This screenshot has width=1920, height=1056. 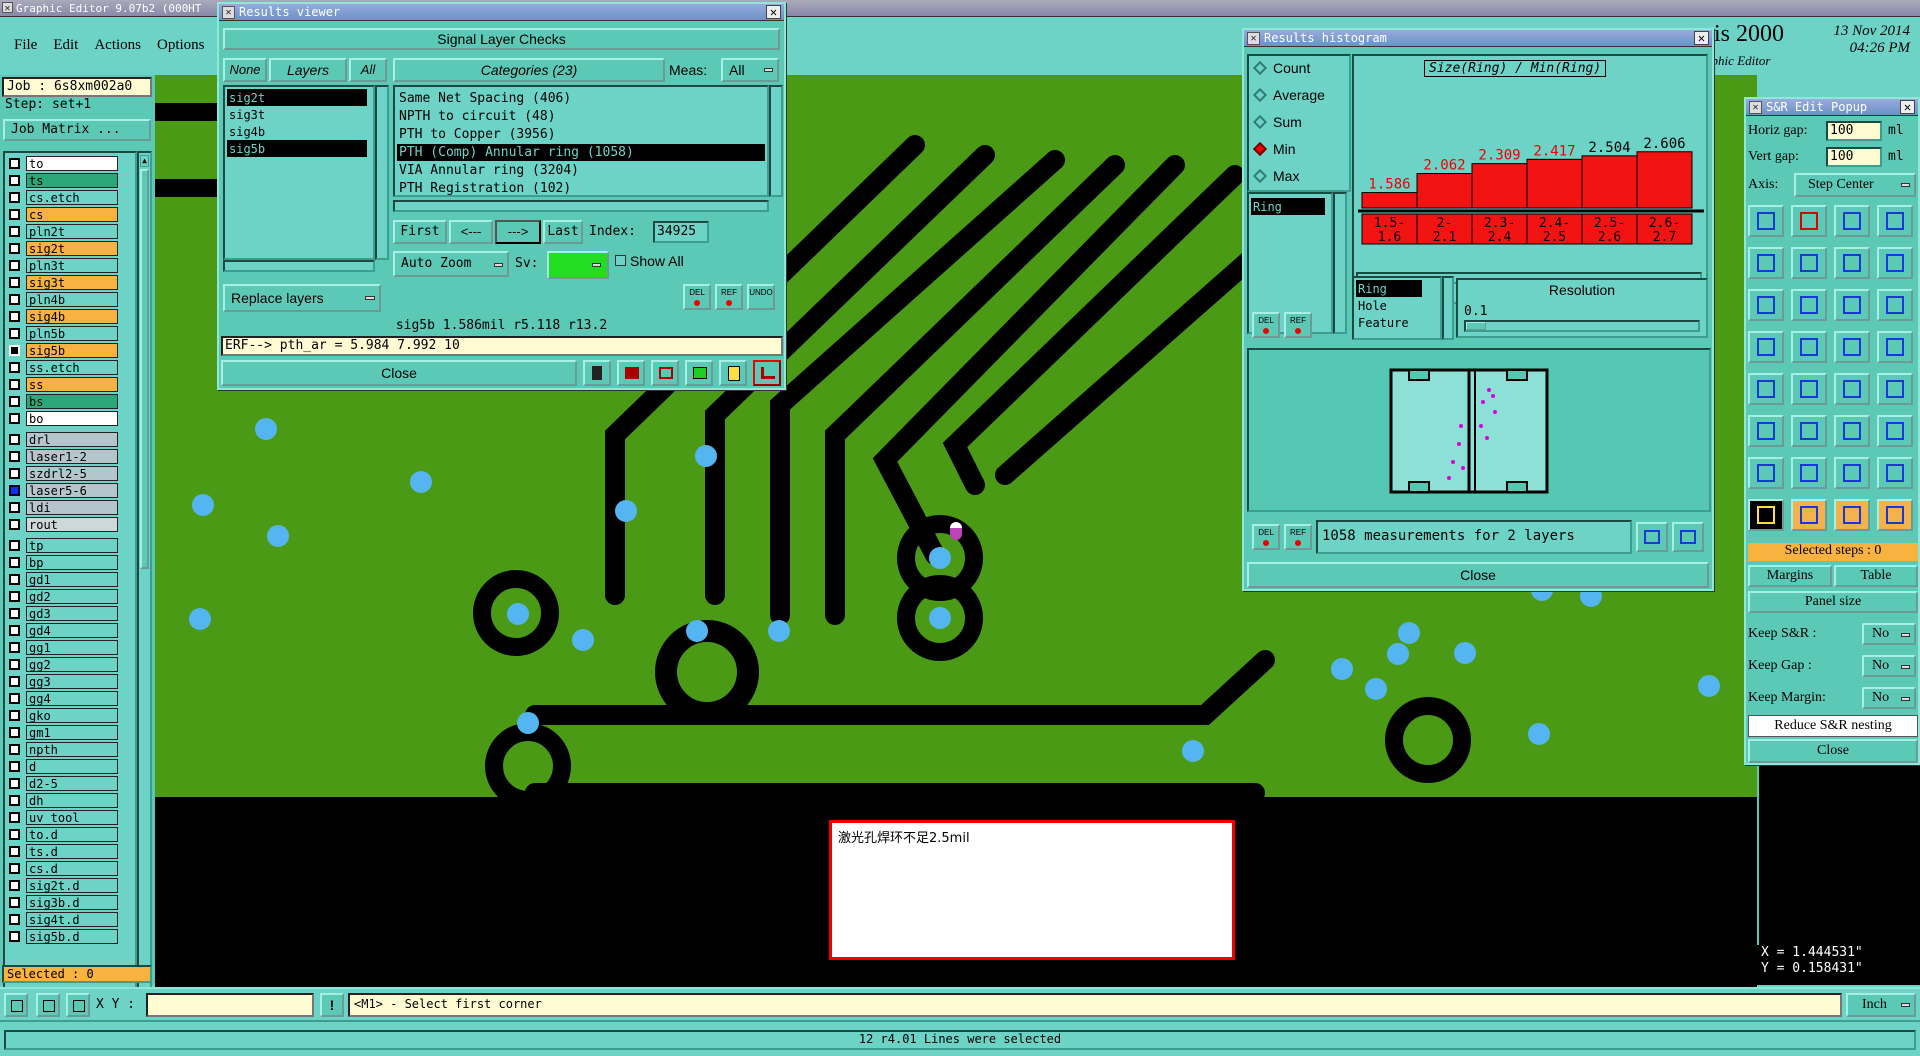 I want to click on type-item: Hole, so click(x=1397, y=305).